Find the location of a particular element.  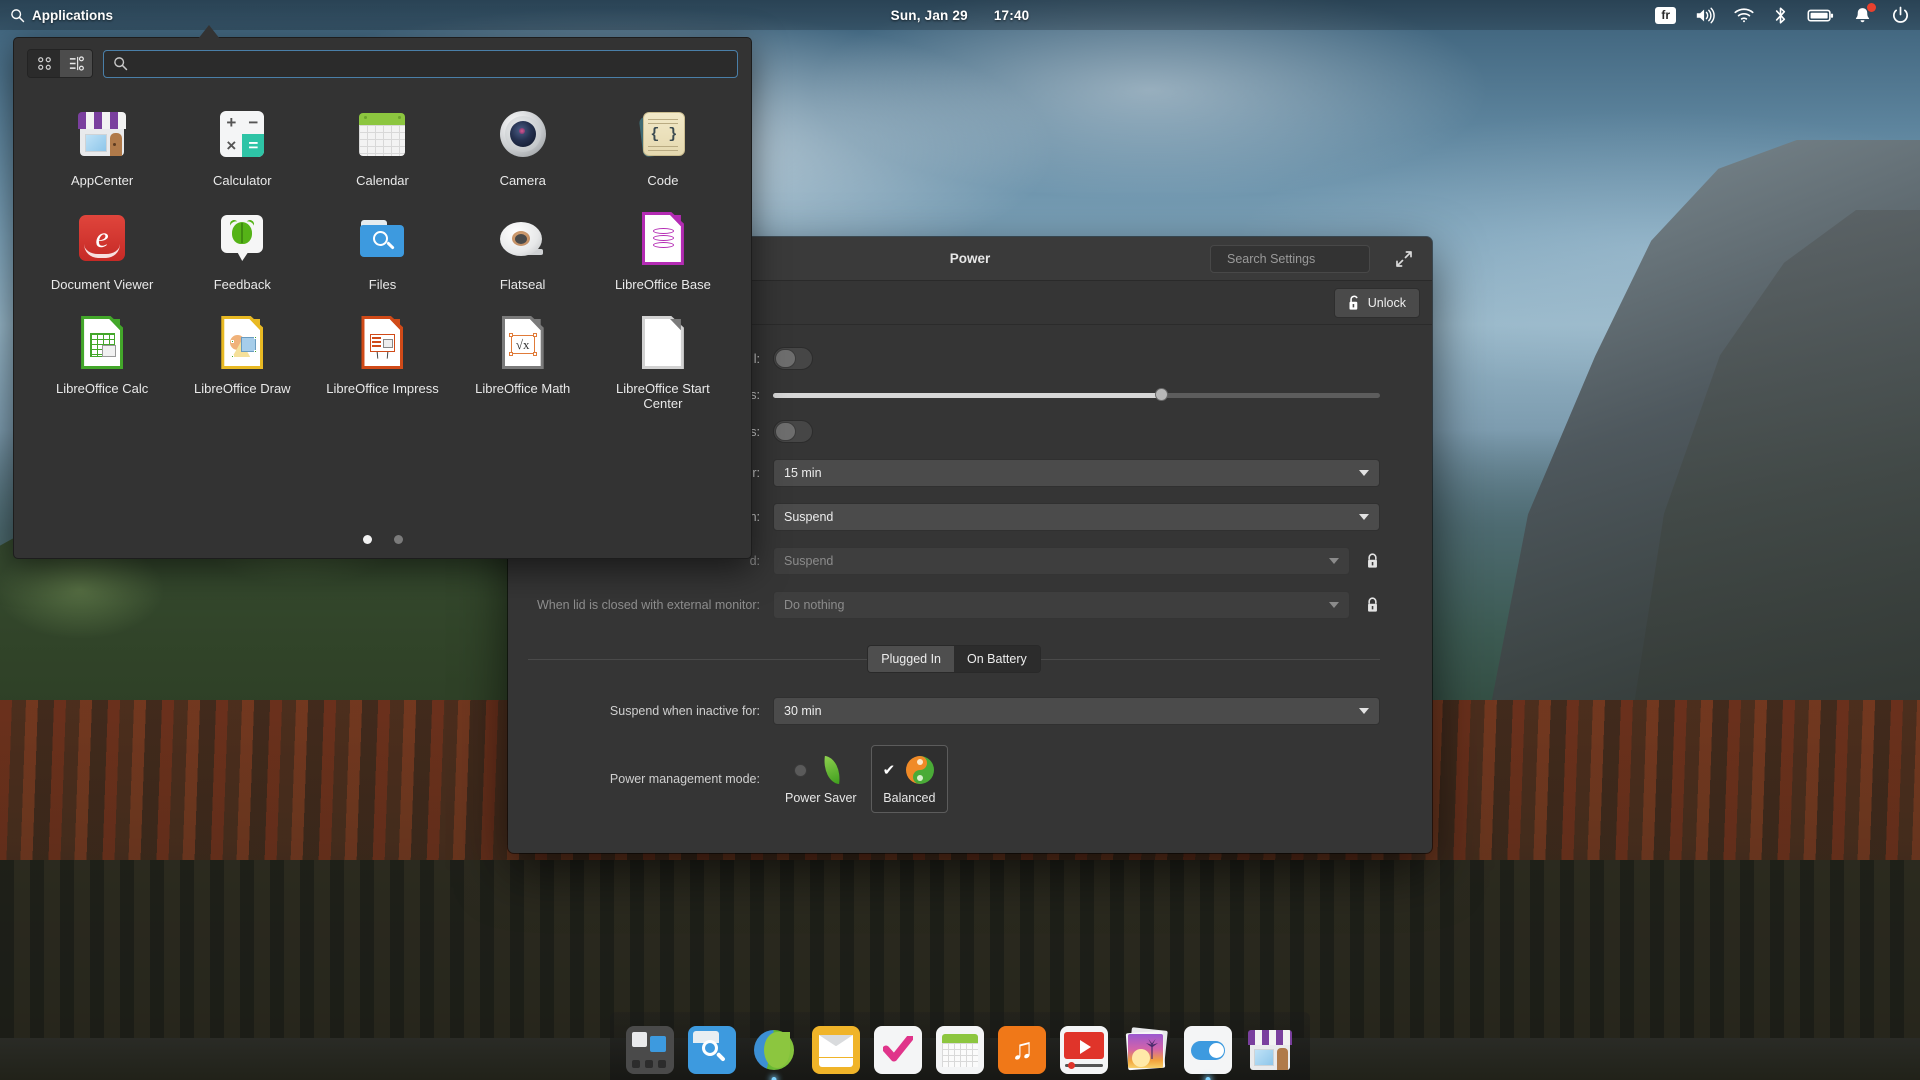

power-mode-option-power-saver: Power Saver is located at coordinates (821, 779).